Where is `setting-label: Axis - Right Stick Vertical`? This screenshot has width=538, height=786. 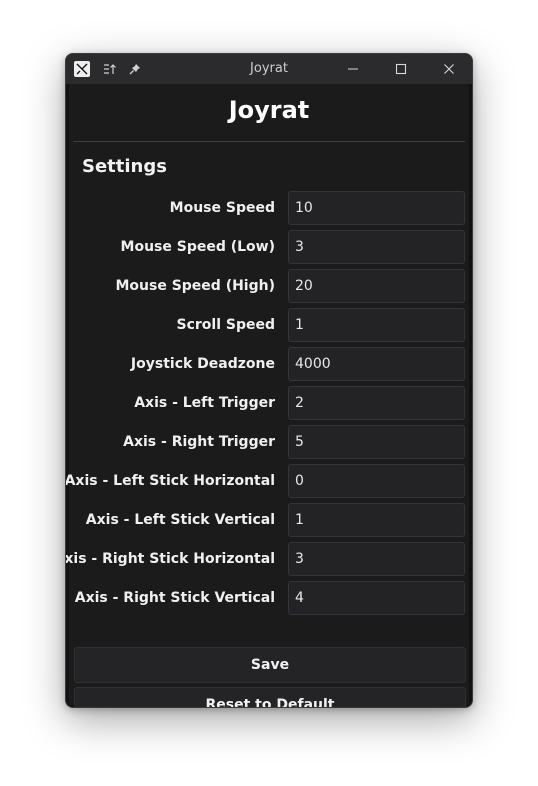 setting-label: Axis - Right Stick Vertical is located at coordinates (174, 598).